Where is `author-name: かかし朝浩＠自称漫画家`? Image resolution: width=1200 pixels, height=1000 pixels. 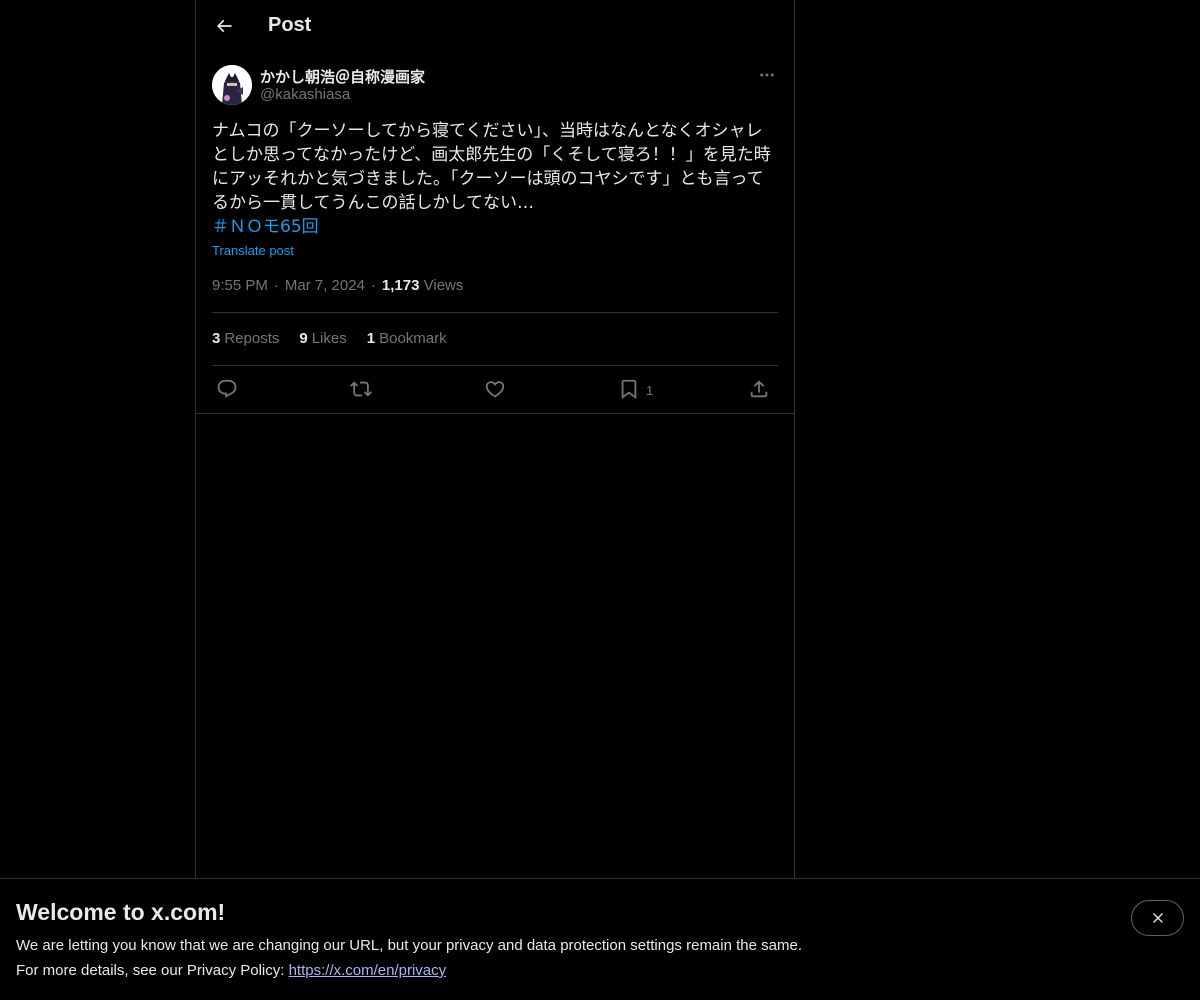 author-name: かかし朝浩＠自称漫画家 is located at coordinates (342, 76).